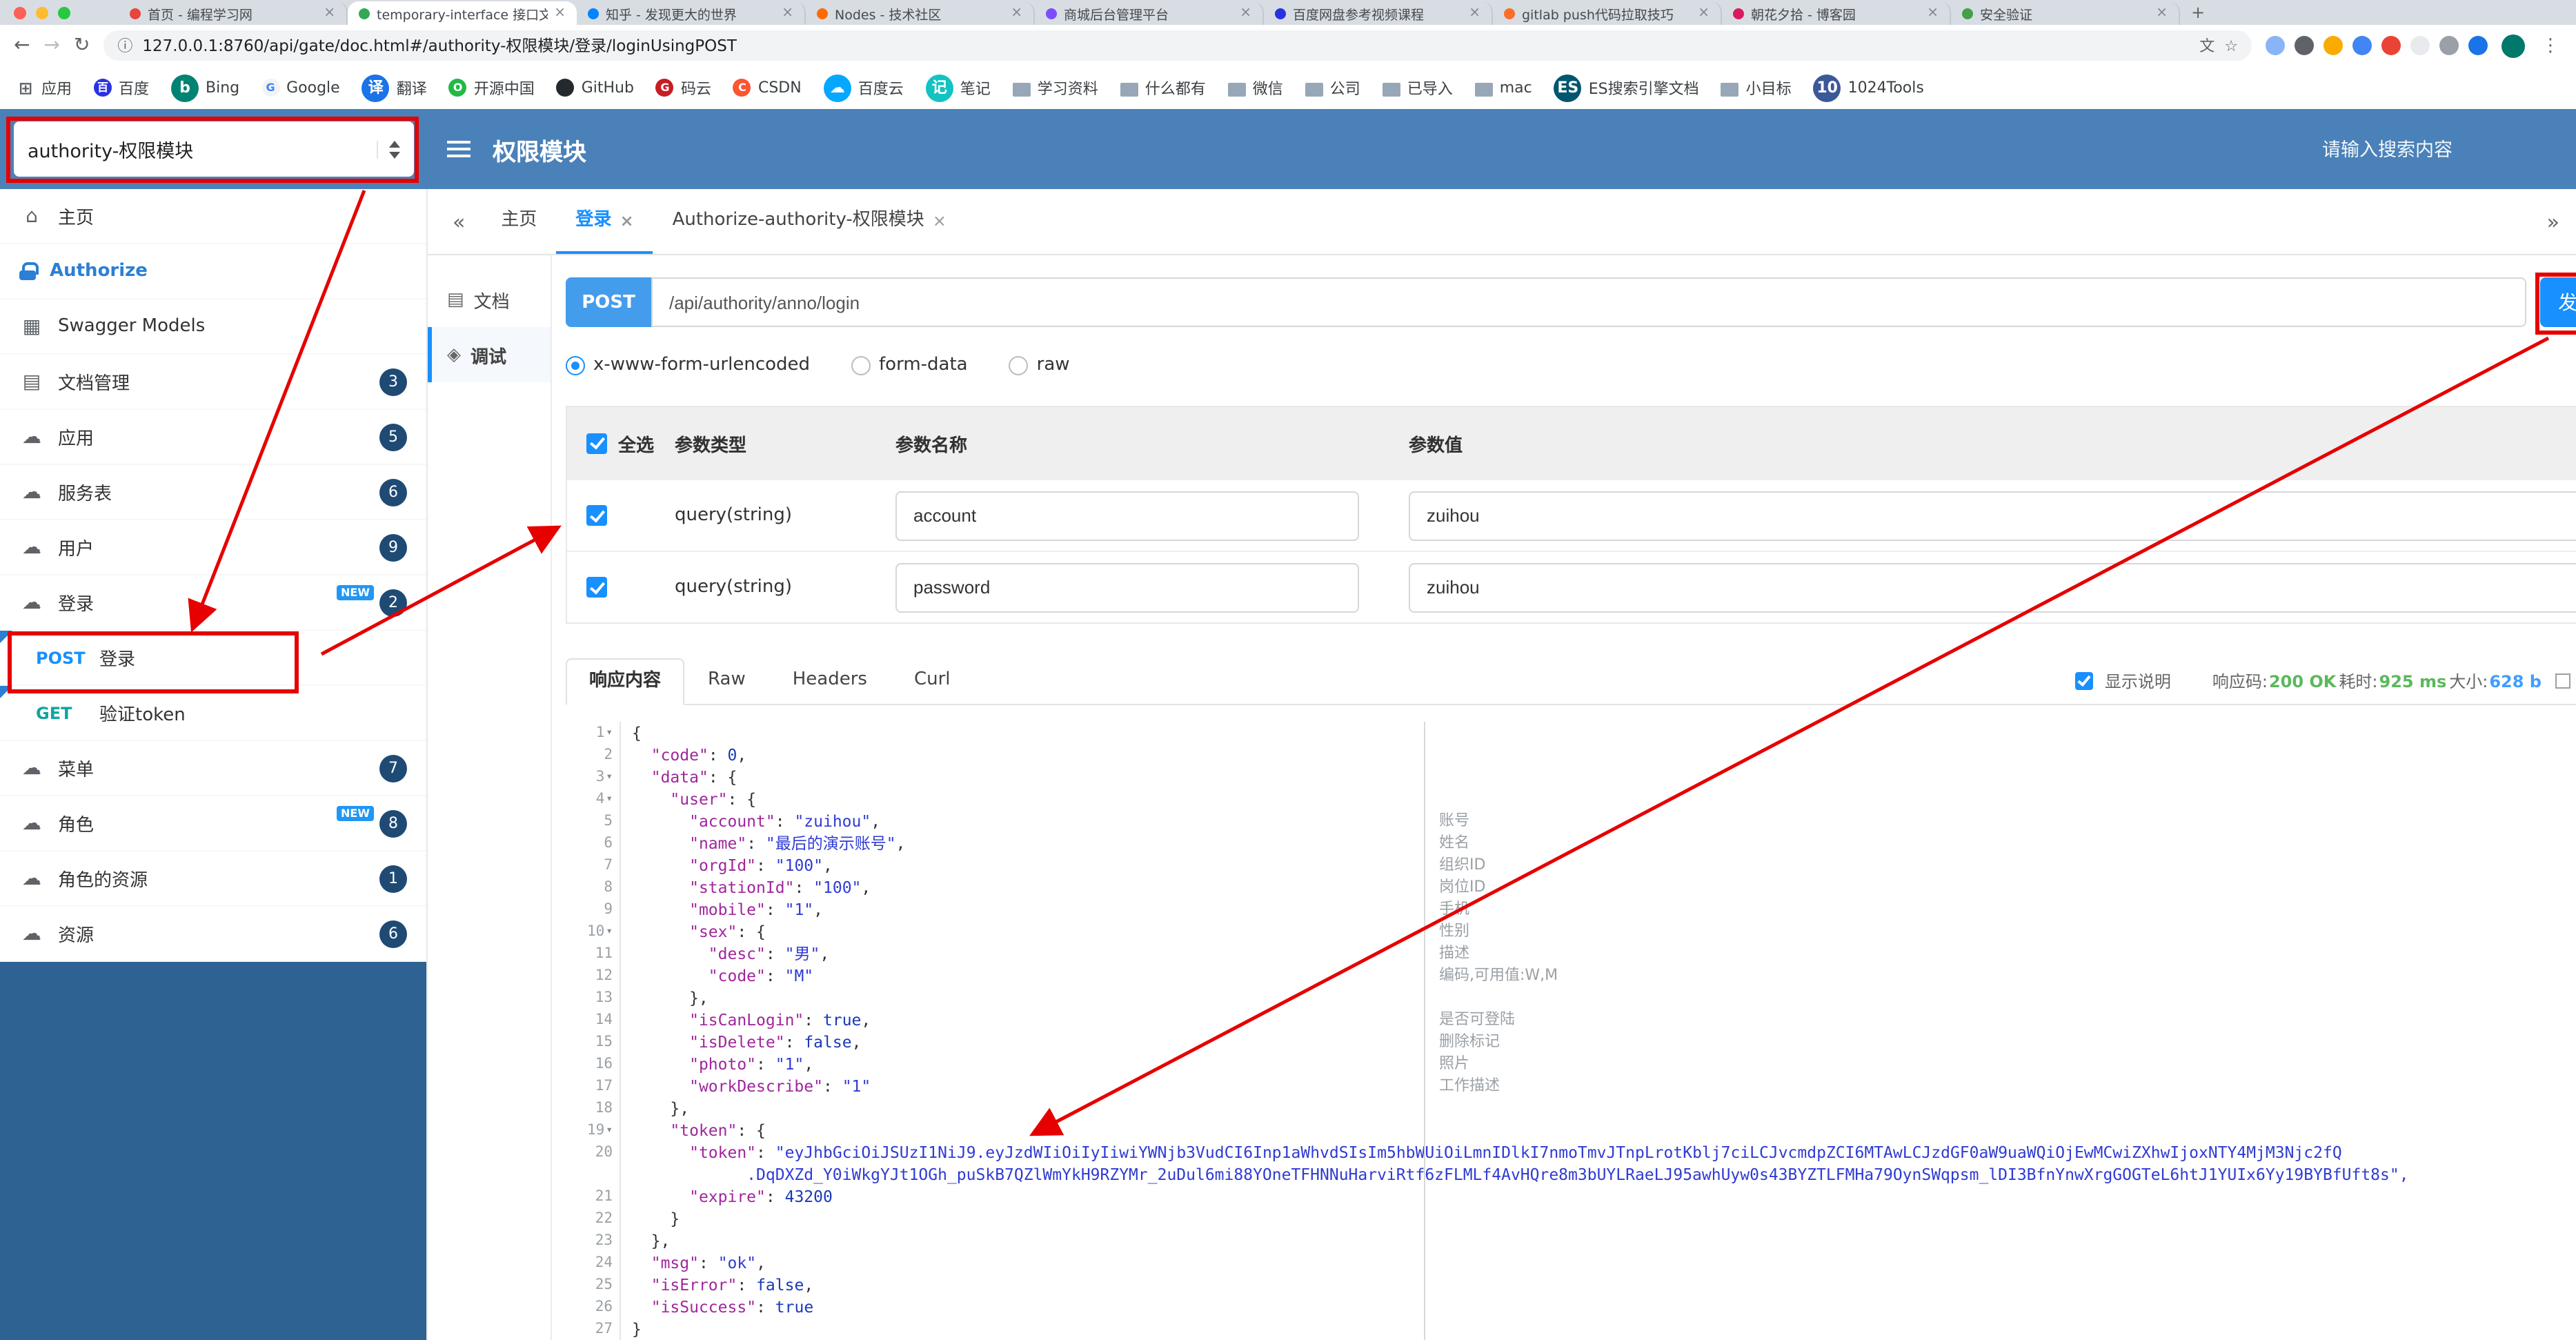 The height and width of the screenshot is (1340, 2576). What do you see at coordinates (2513, 45) in the screenshot?
I see `profile-avatar` at bounding box center [2513, 45].